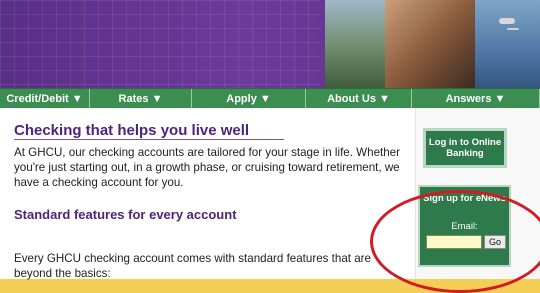 This screenshot has width=540, height=293. Describe the element at coordinates (430, 44) in the screenshot. I see `people-photo` at that location.